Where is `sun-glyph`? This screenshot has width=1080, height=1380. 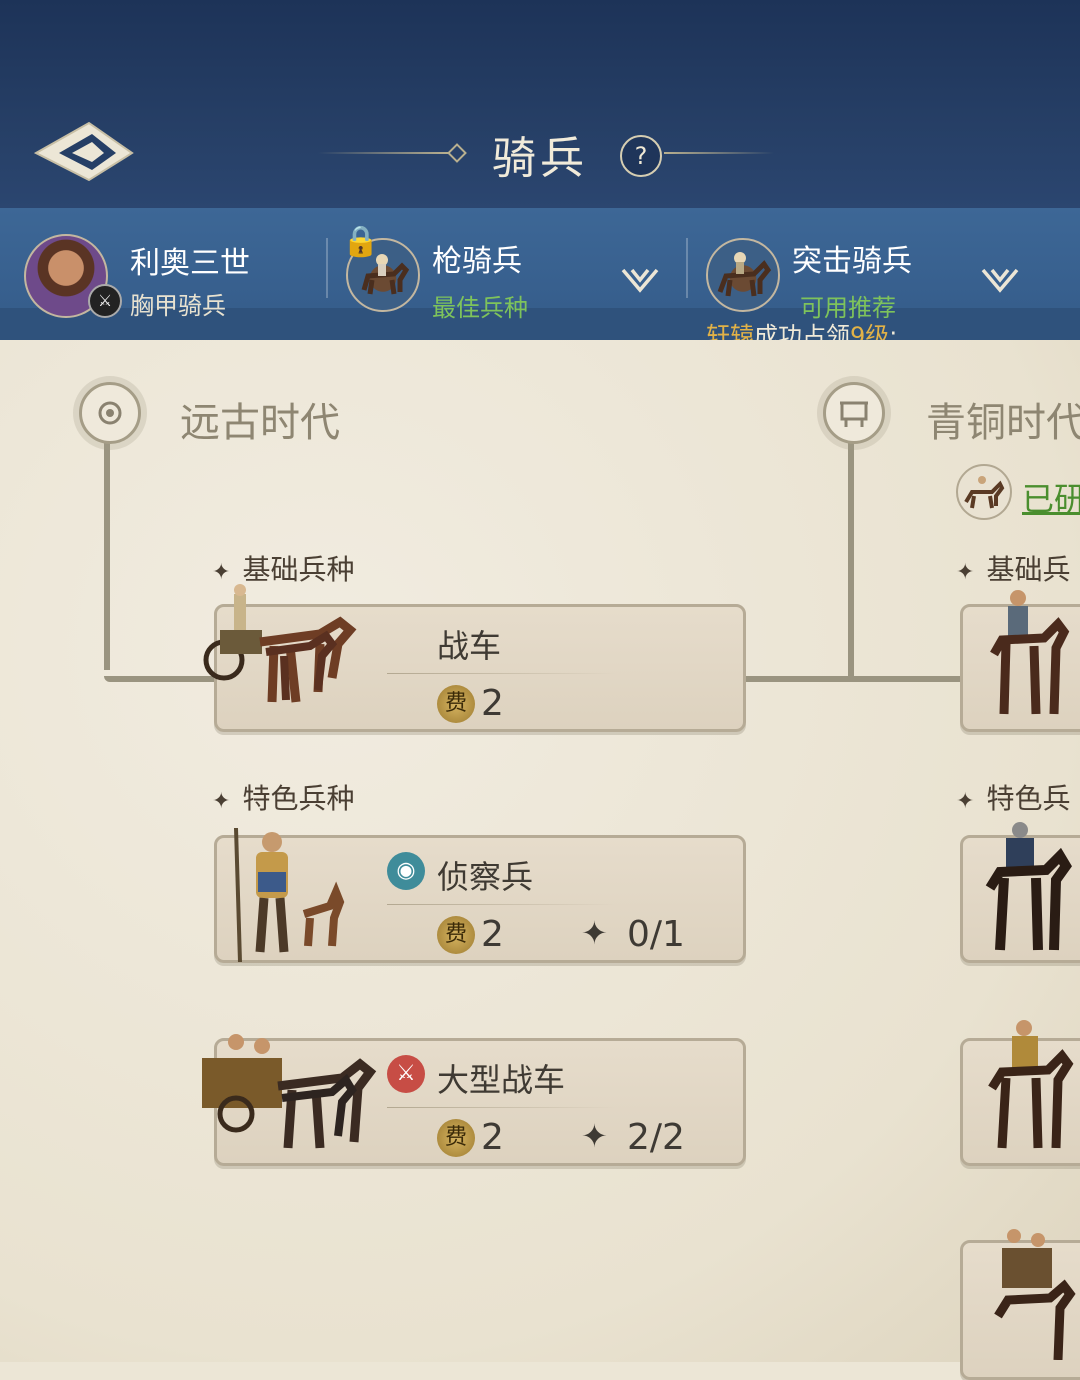
sun-glyph is located at coordinates (110, 413).